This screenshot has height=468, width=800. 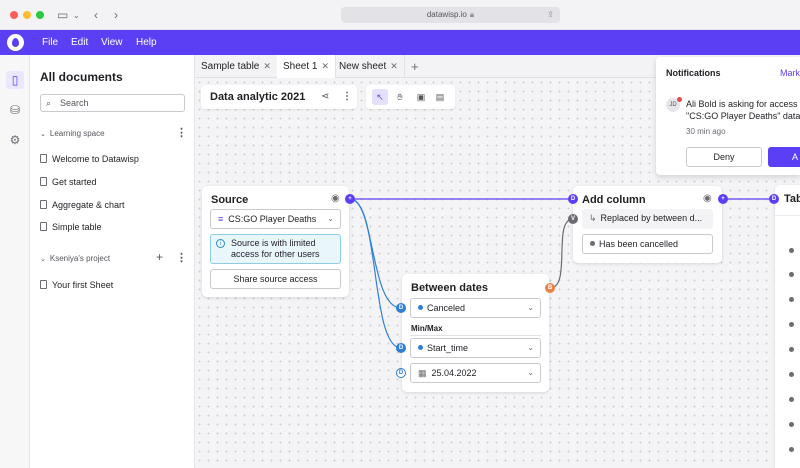 I want to click on accept-button: A, so click(x=784, y=157).